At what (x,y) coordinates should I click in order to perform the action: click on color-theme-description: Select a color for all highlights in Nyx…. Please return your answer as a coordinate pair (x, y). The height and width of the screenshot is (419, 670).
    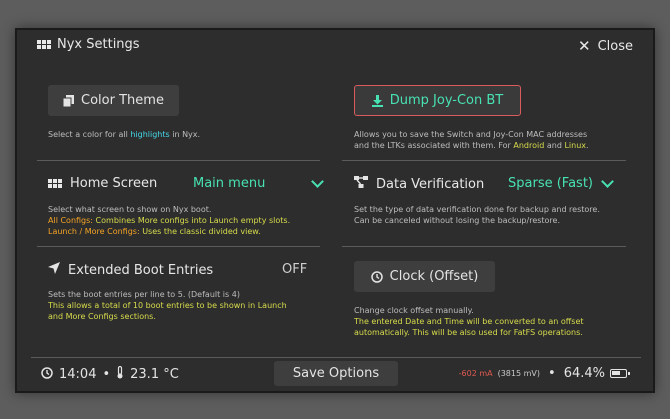
    Looking at the image, I should click on (124, 134).